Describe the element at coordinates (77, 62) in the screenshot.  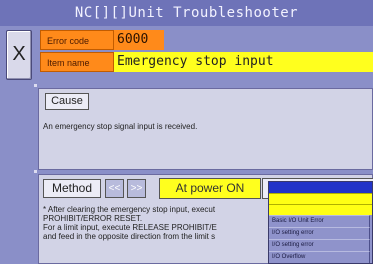
I see `item-name-label: Item name` at that location.